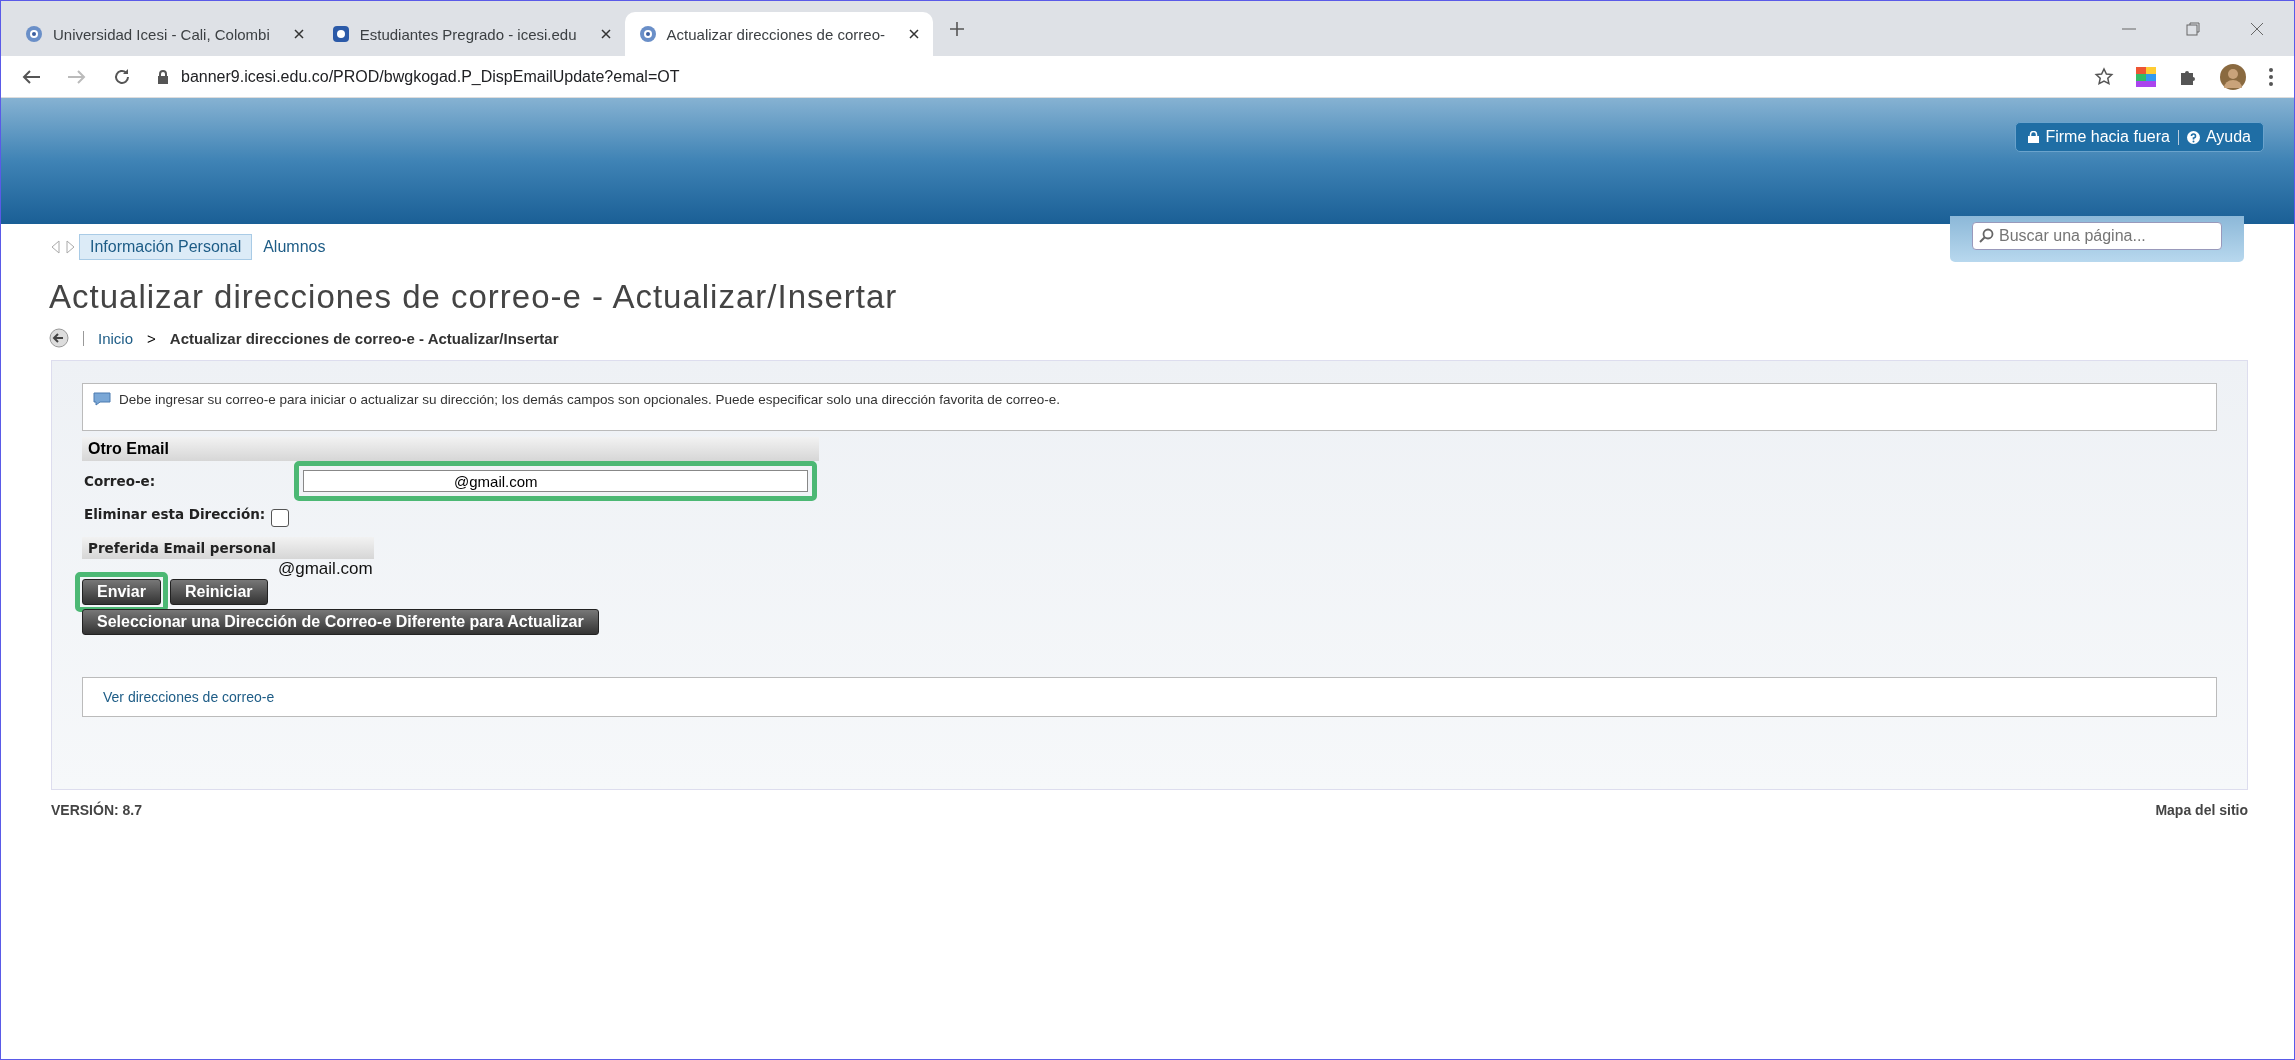 Image resolution: width=2295 pixels, height=1060 pixels. I want to click on checkbox, so click(280, 518).